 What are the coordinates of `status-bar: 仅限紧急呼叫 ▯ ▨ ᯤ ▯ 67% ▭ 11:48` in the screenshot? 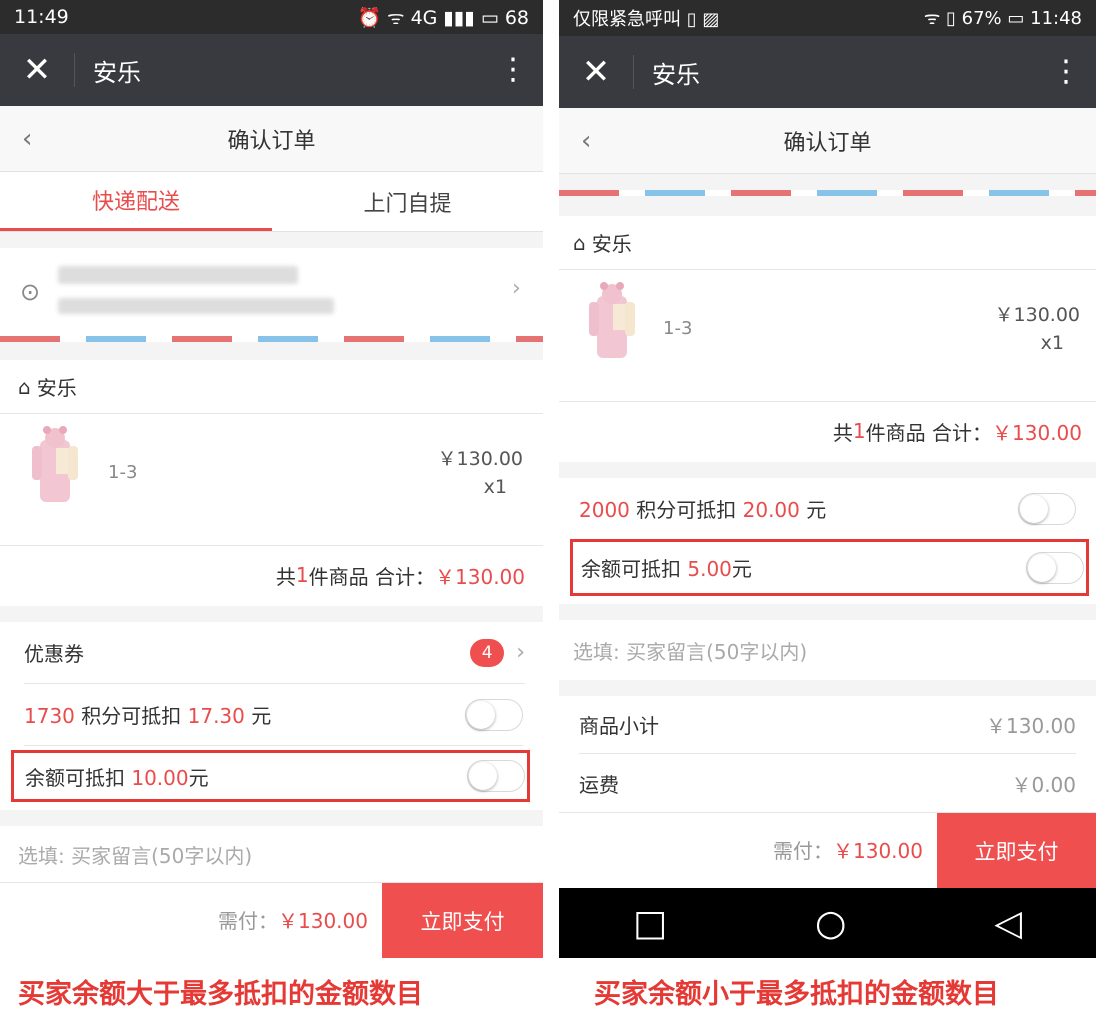 It's located at (827, 18).